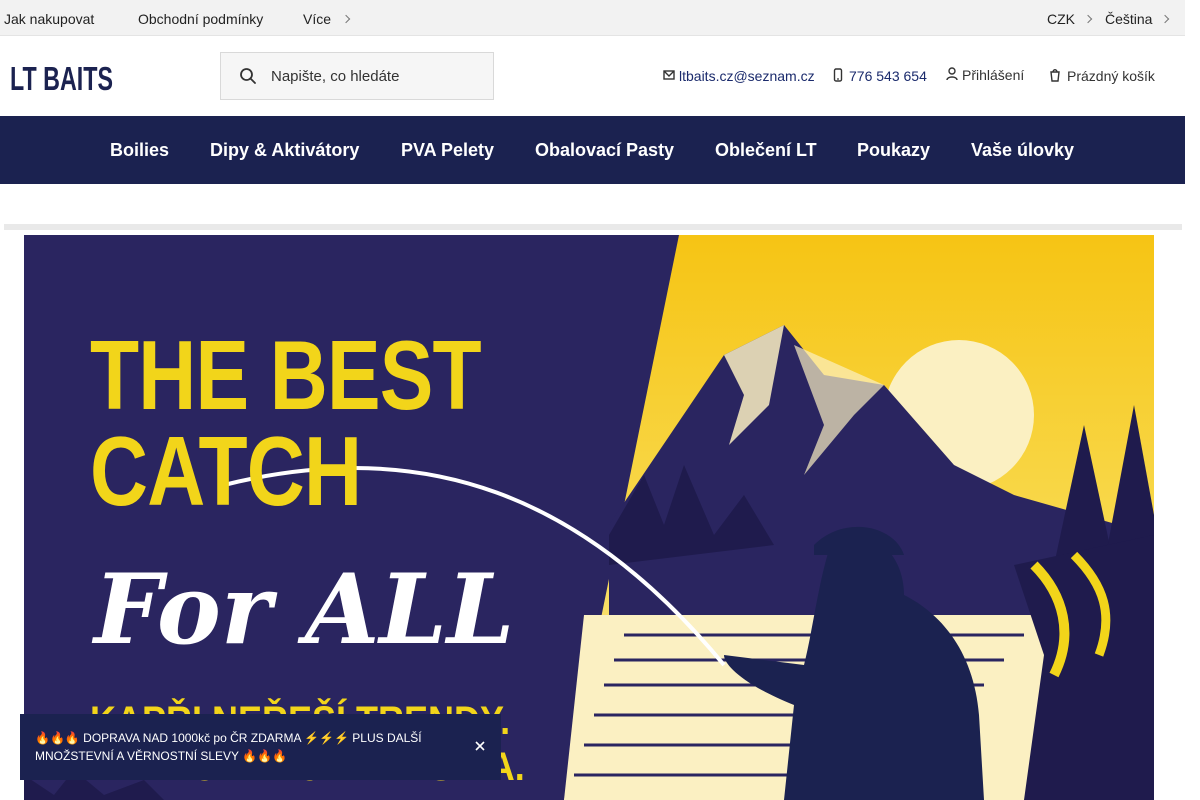 This screenshot has width=1200, height=800. What do you see at coordinates (747, 76) in the screenshot?
I see `email-text: ltbaits.cz@seznam.cz` at bounding box center [747, 76].